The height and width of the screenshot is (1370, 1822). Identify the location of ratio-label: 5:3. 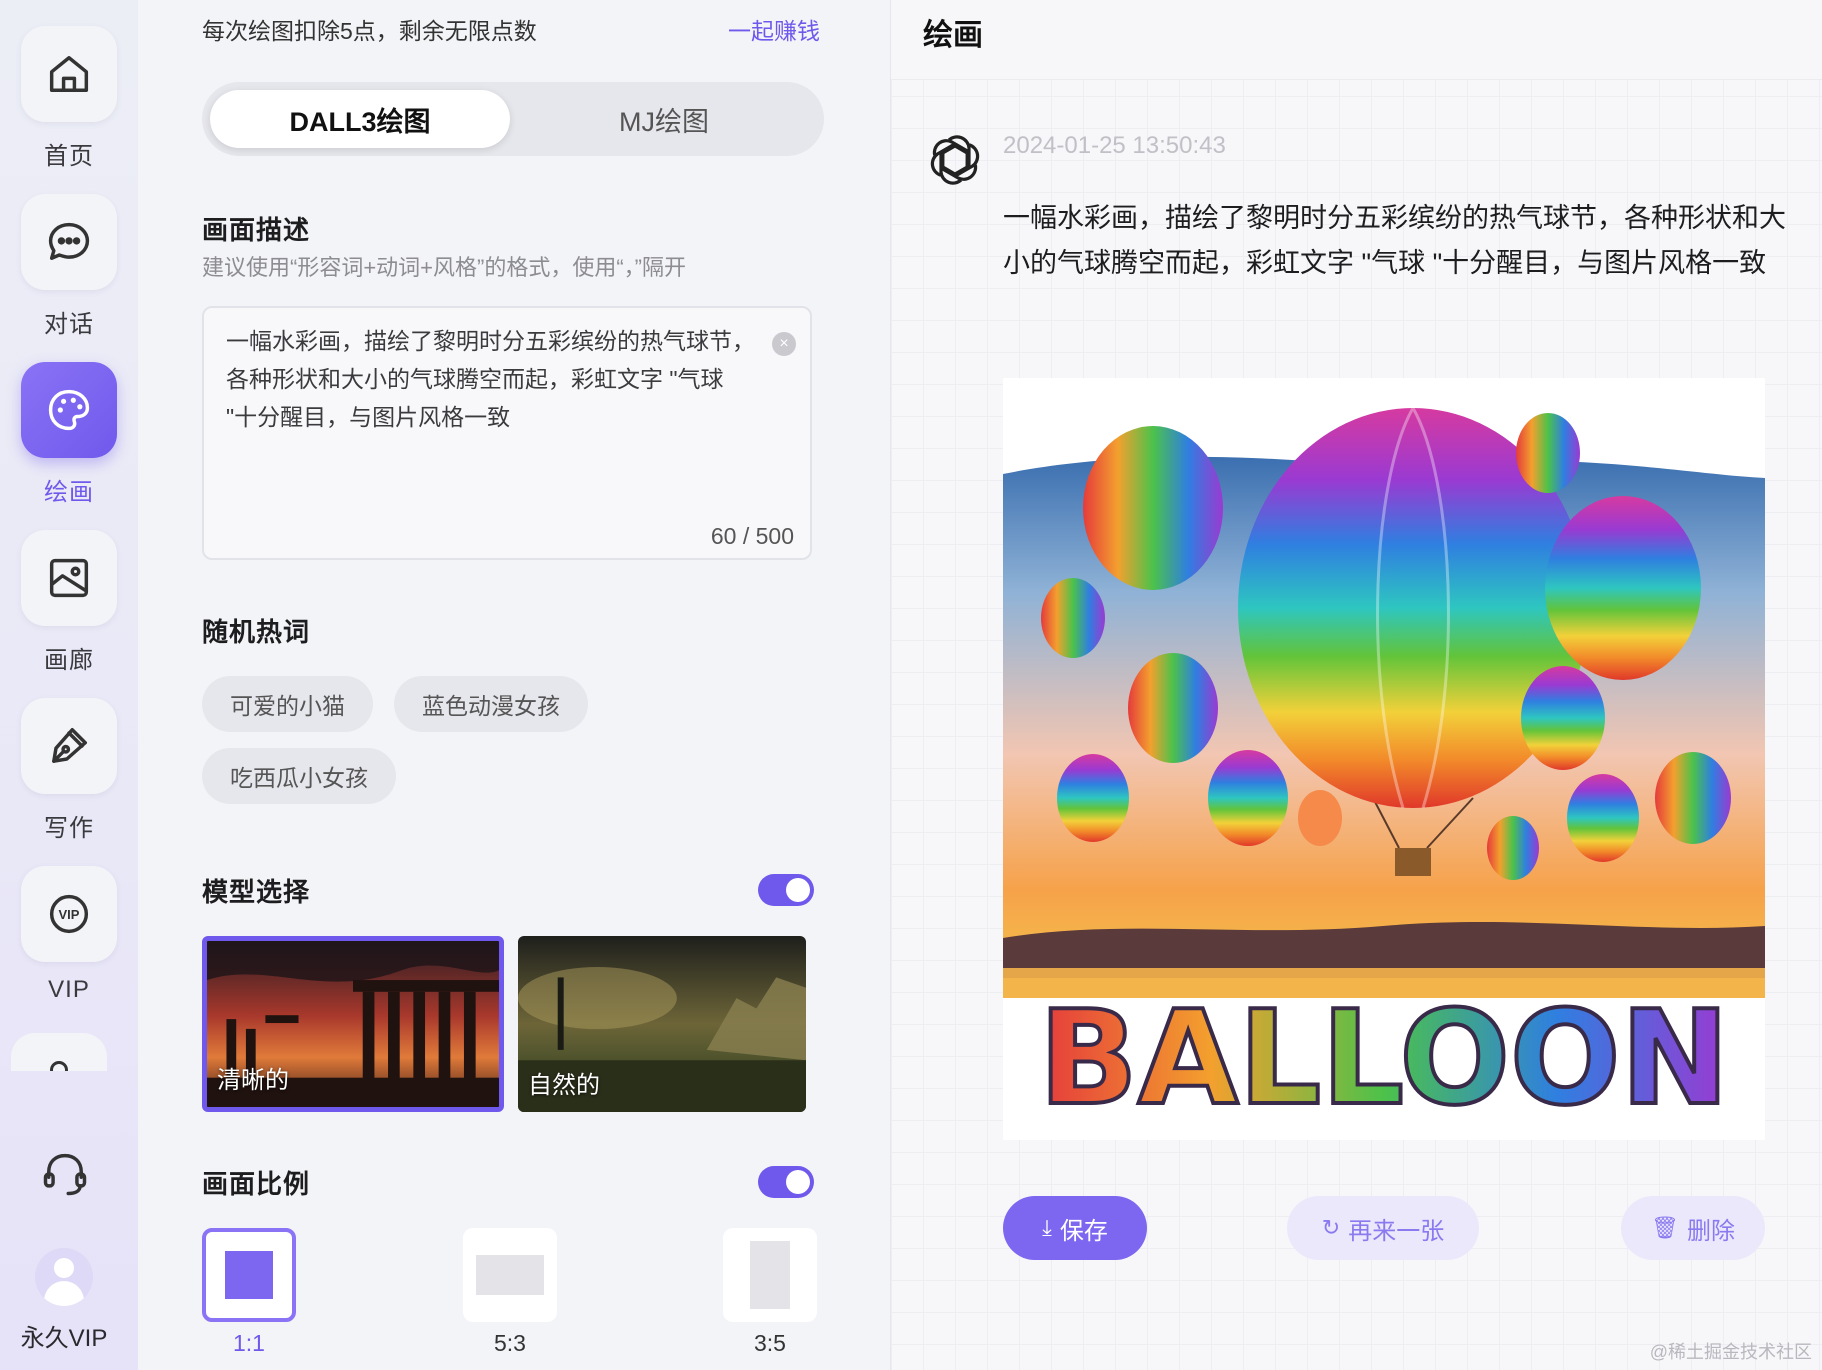
(510, 1343).